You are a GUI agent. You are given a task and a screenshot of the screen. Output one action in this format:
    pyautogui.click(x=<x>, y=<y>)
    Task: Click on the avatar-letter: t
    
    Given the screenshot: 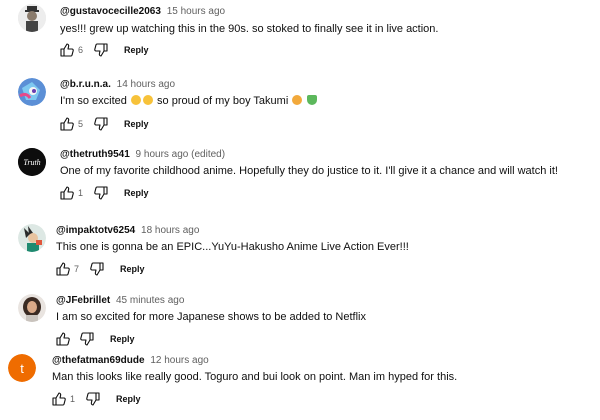 What is the action you would take?
    pyautogui.click(x=22, y=368)
    